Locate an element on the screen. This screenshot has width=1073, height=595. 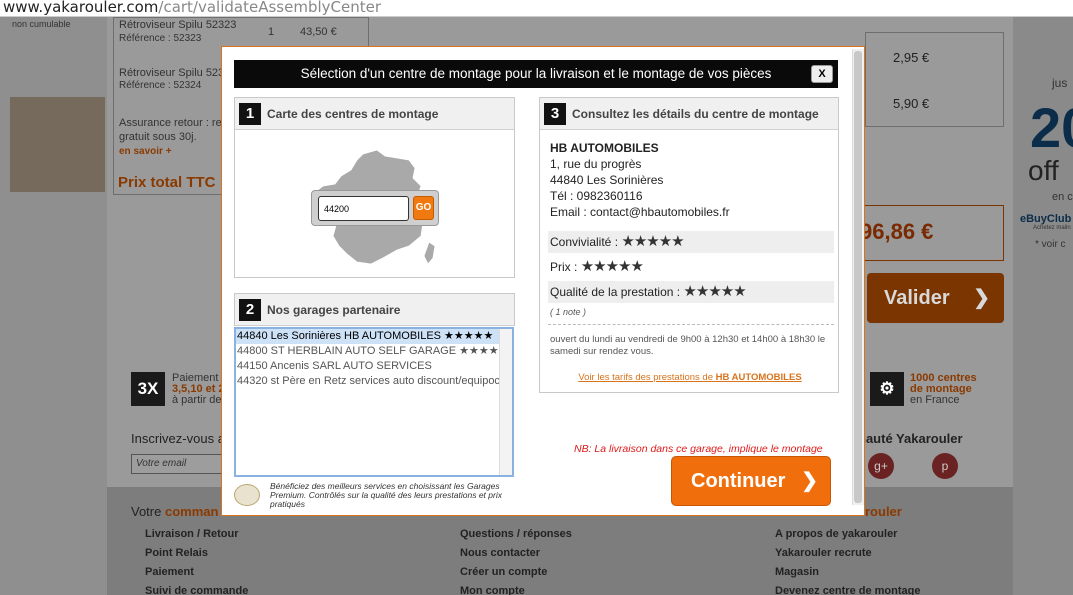
footer-link: Mon compte is located at coordinates (492, 590).